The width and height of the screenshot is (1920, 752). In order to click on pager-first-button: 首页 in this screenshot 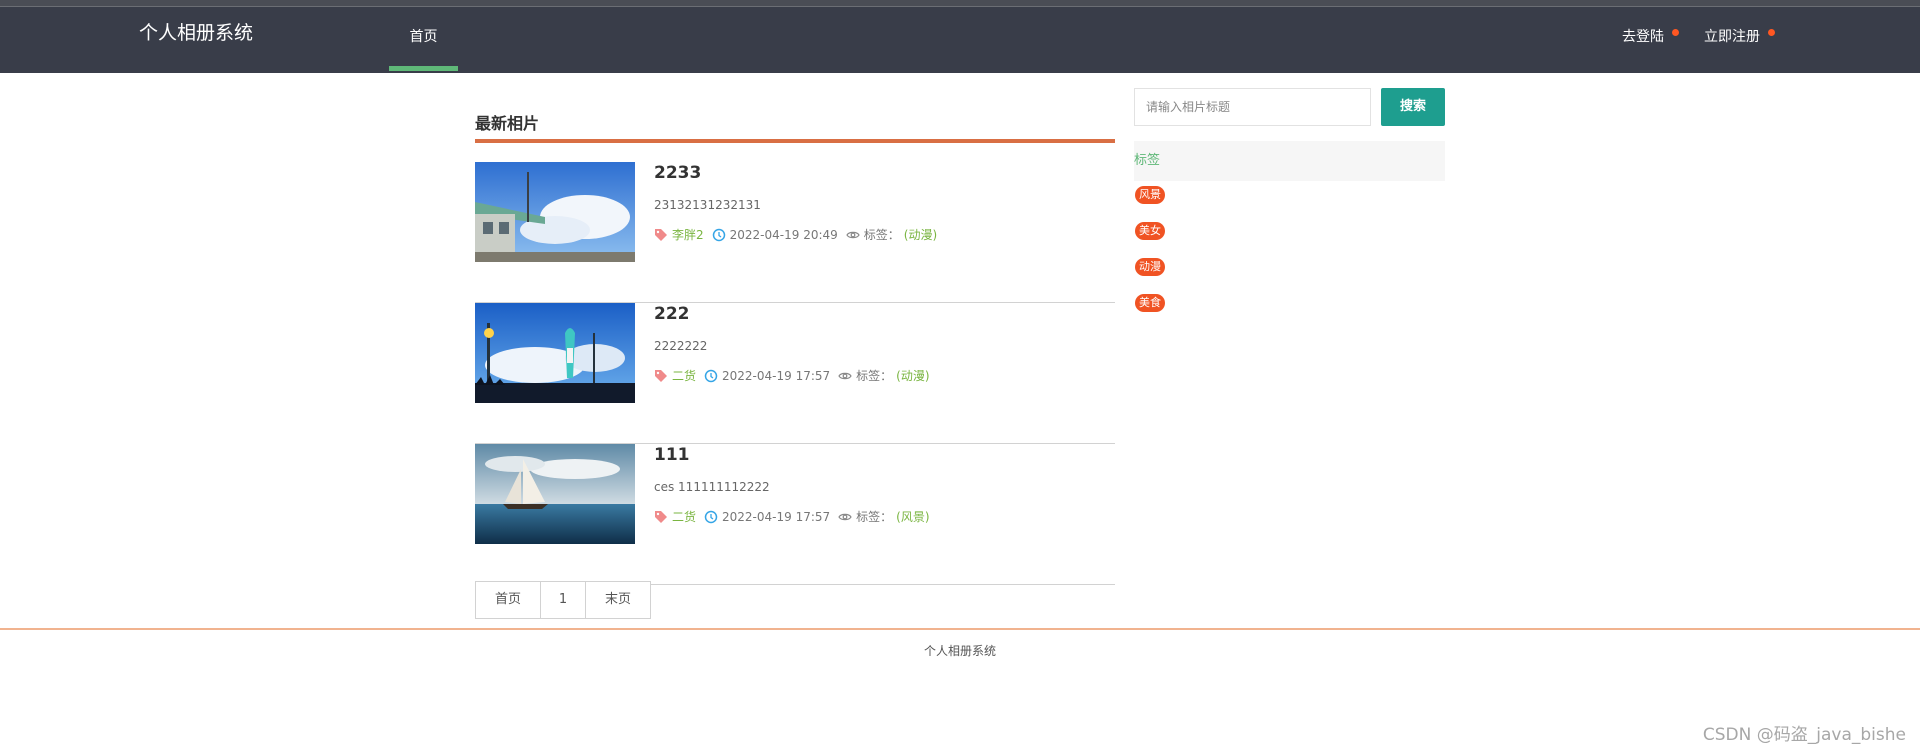, I will do `click(508, 600)`.